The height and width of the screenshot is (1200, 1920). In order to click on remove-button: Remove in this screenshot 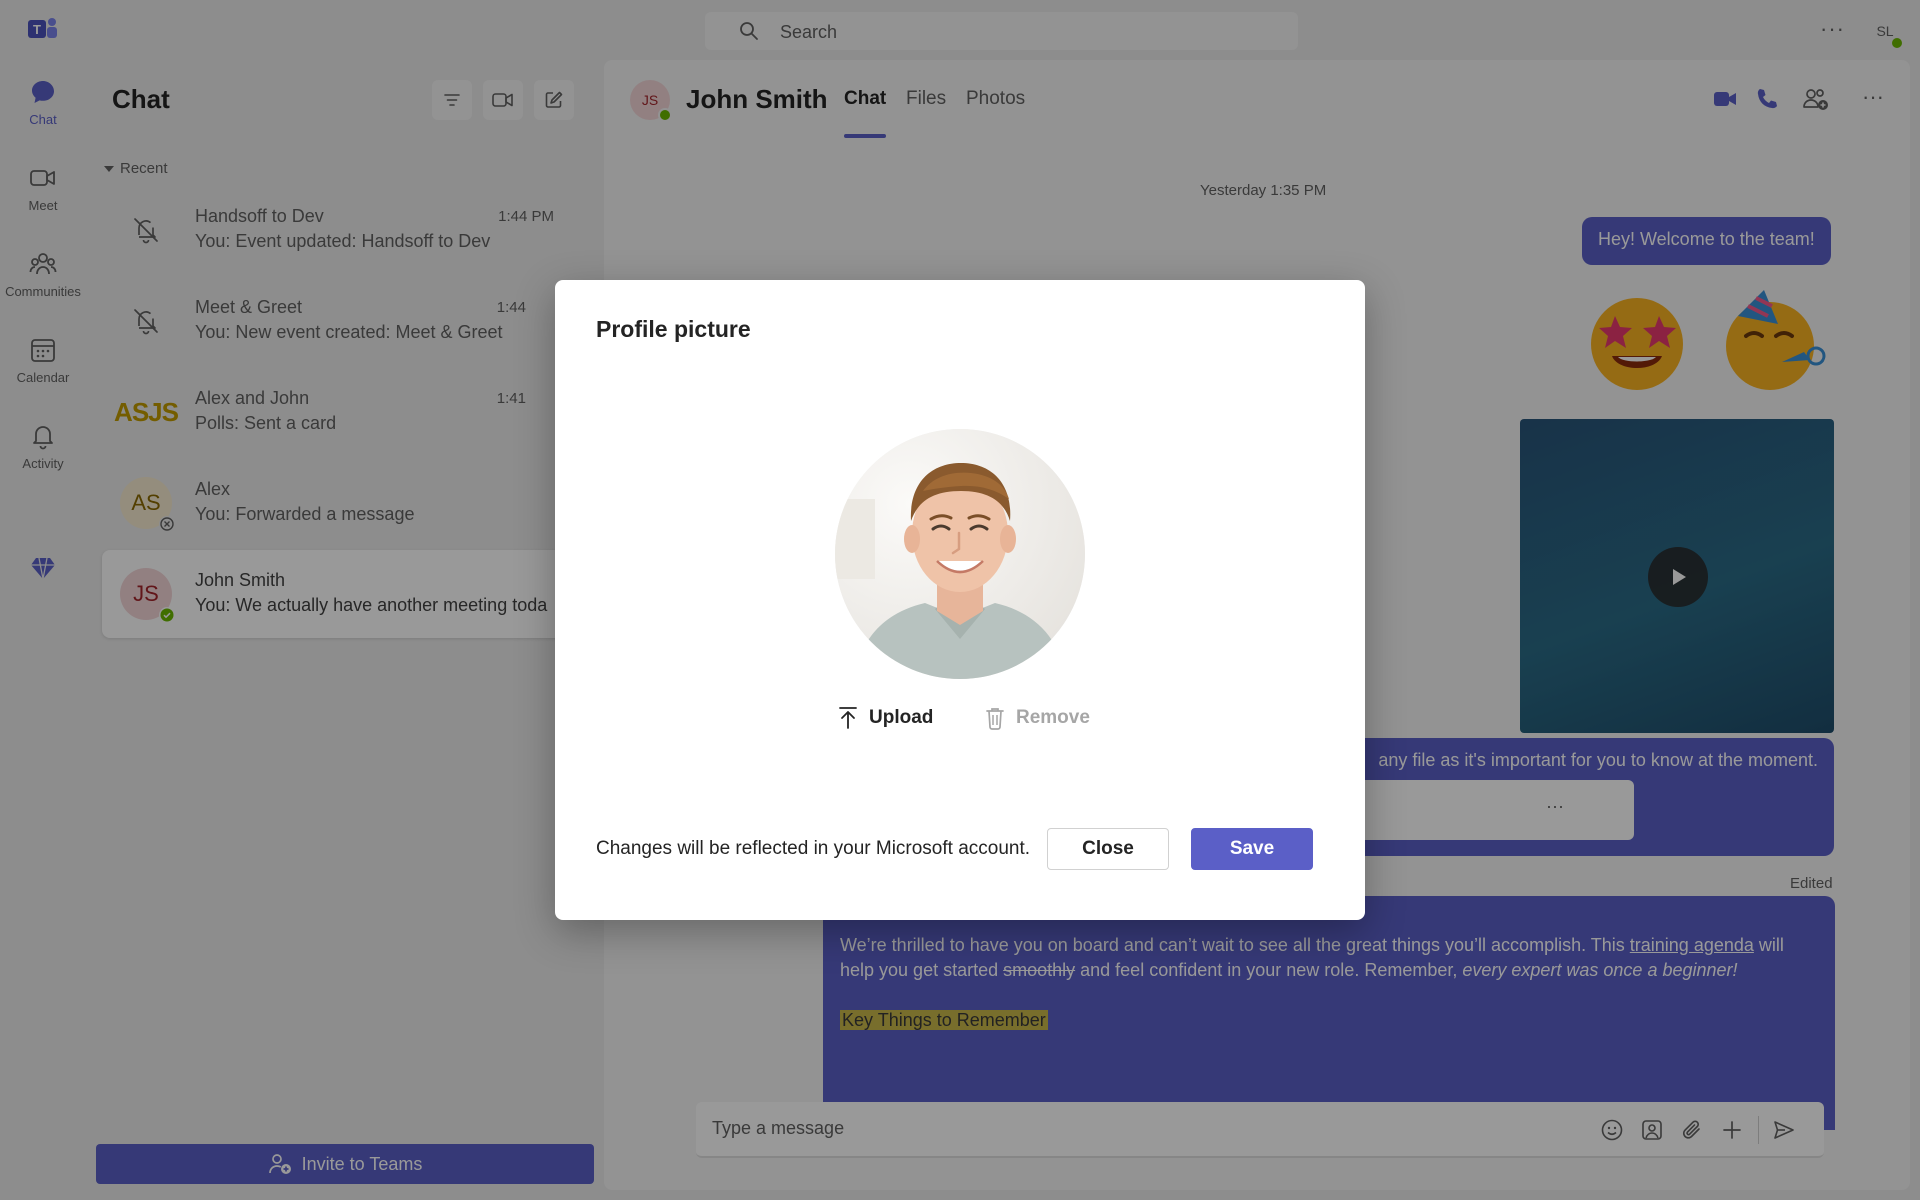, I will do `click(1037, 718)`.